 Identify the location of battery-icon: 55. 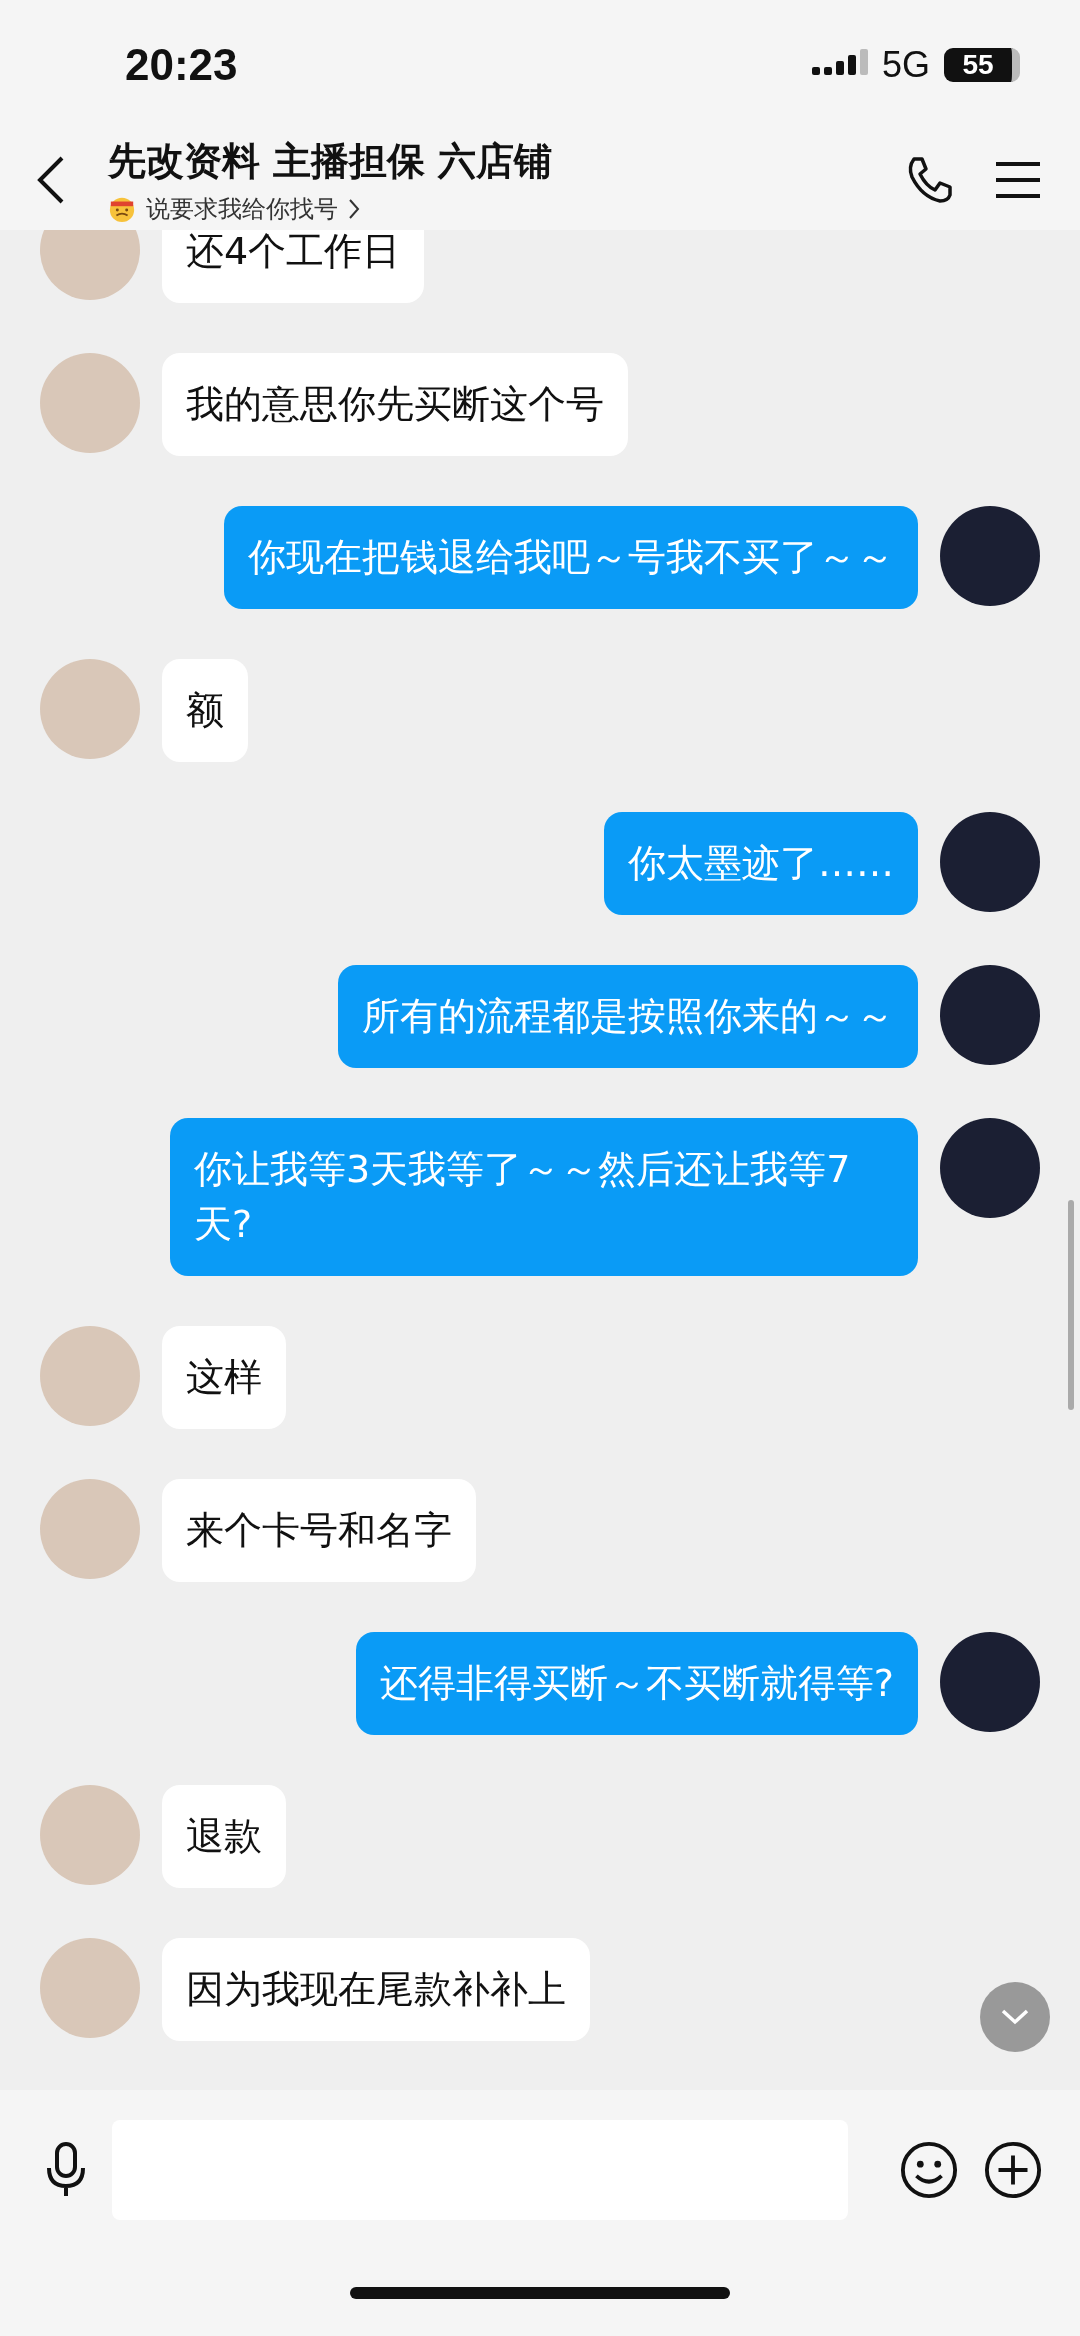
(982, 65).